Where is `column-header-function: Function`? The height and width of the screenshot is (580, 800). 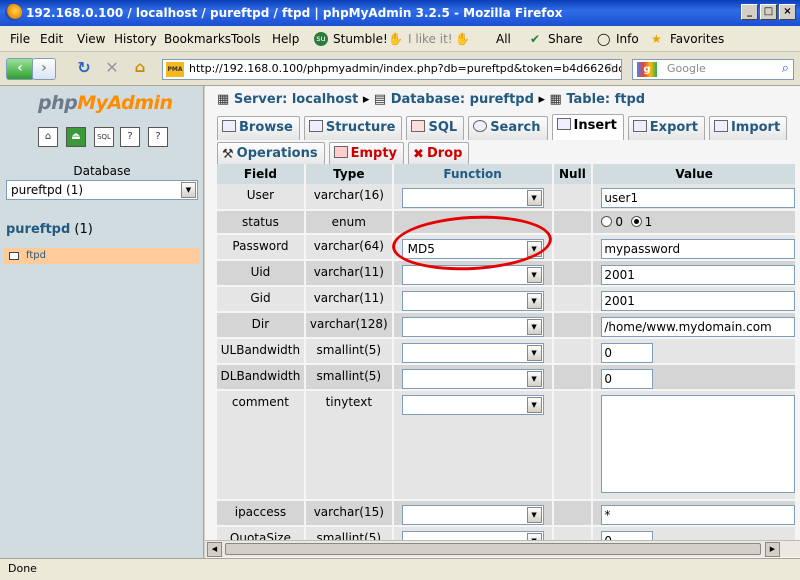
column-header-function: Function is located at coordinates (473, 174).